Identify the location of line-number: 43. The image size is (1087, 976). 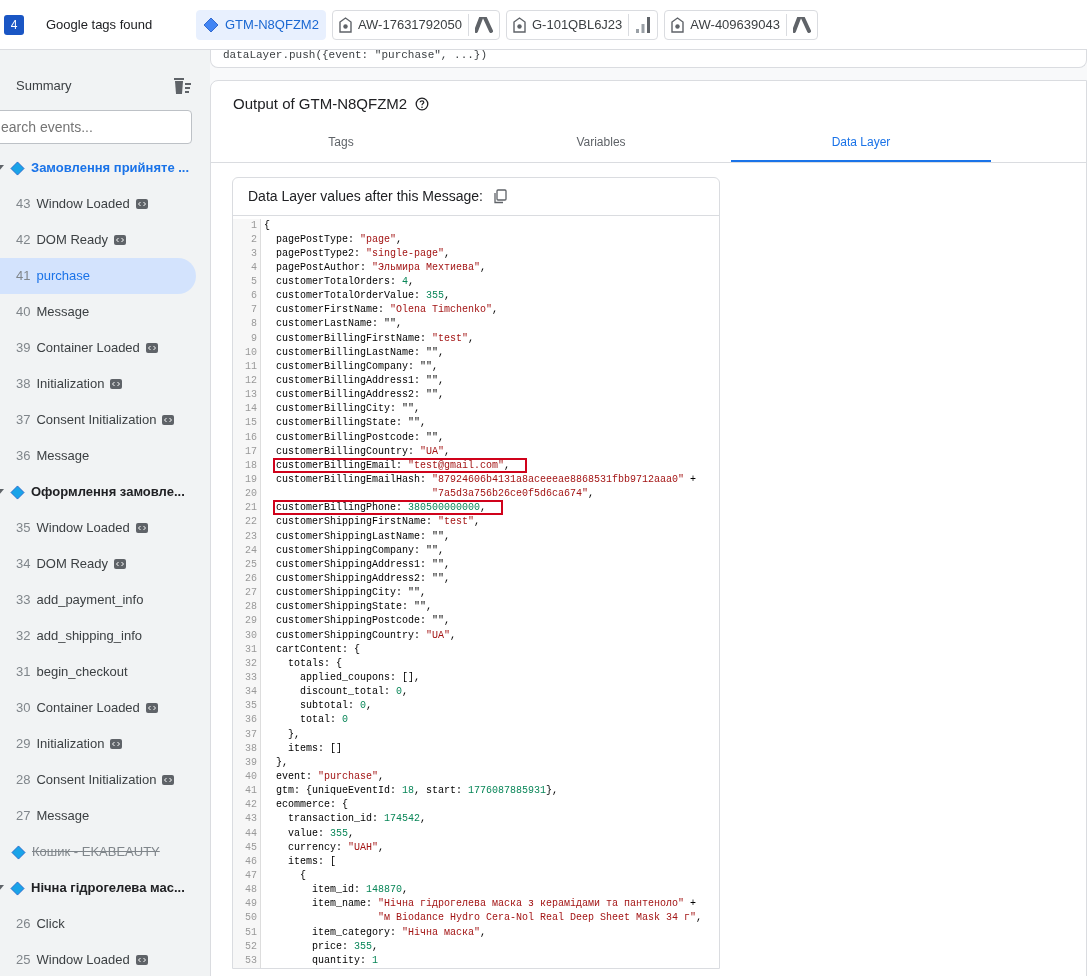
(250, 819).